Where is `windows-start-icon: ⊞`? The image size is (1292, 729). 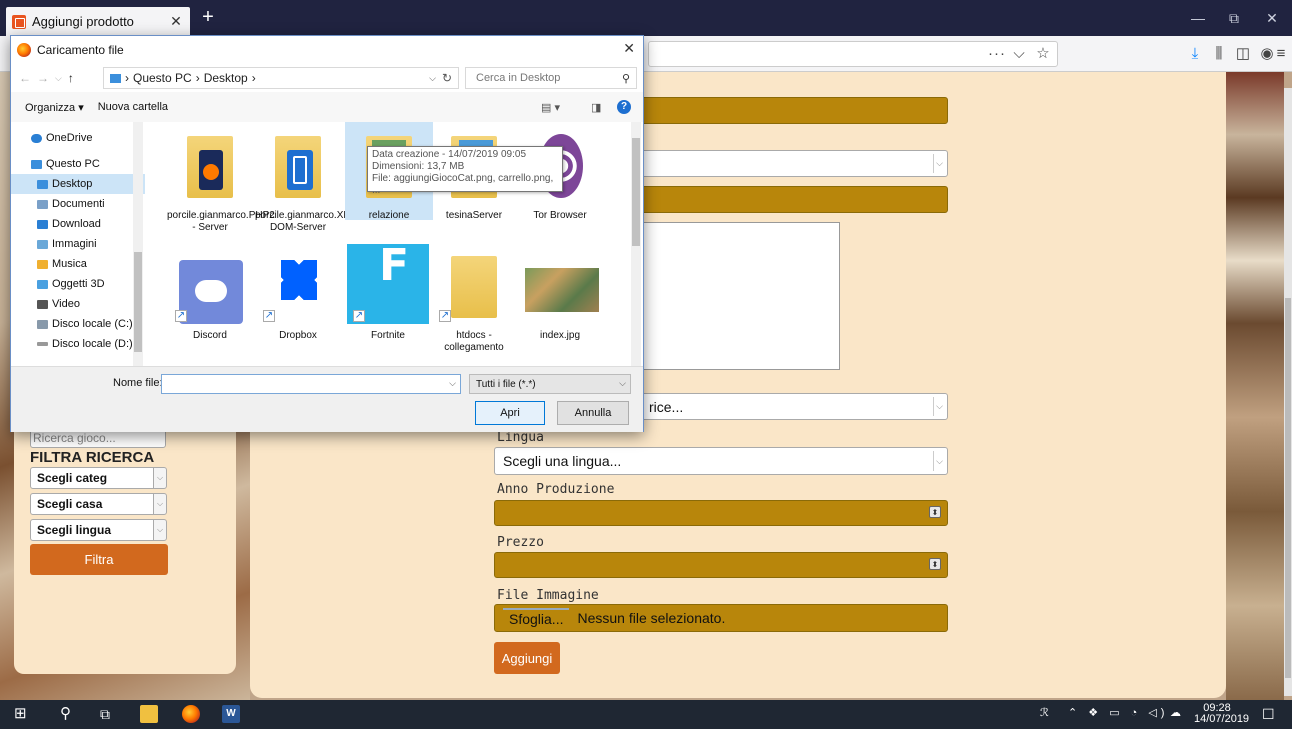 windows-start-icon: ⊞ is located at coordinates (23, 714).